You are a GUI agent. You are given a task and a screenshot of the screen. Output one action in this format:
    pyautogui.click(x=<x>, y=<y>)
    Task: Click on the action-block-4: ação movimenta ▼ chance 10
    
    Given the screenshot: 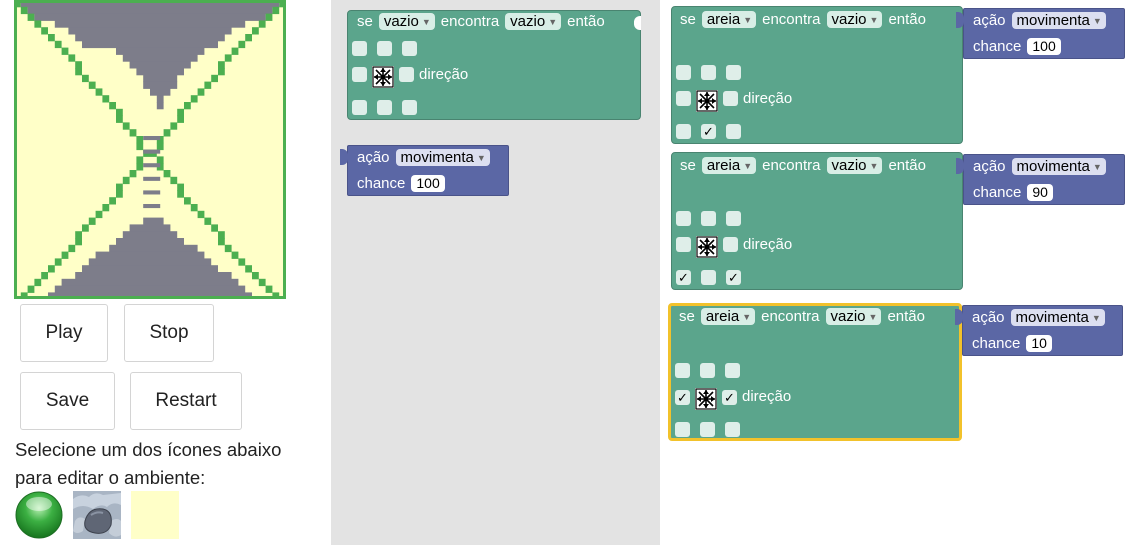 What is the action you would take?
    pyautogui.click(x=1039, y=330)
    